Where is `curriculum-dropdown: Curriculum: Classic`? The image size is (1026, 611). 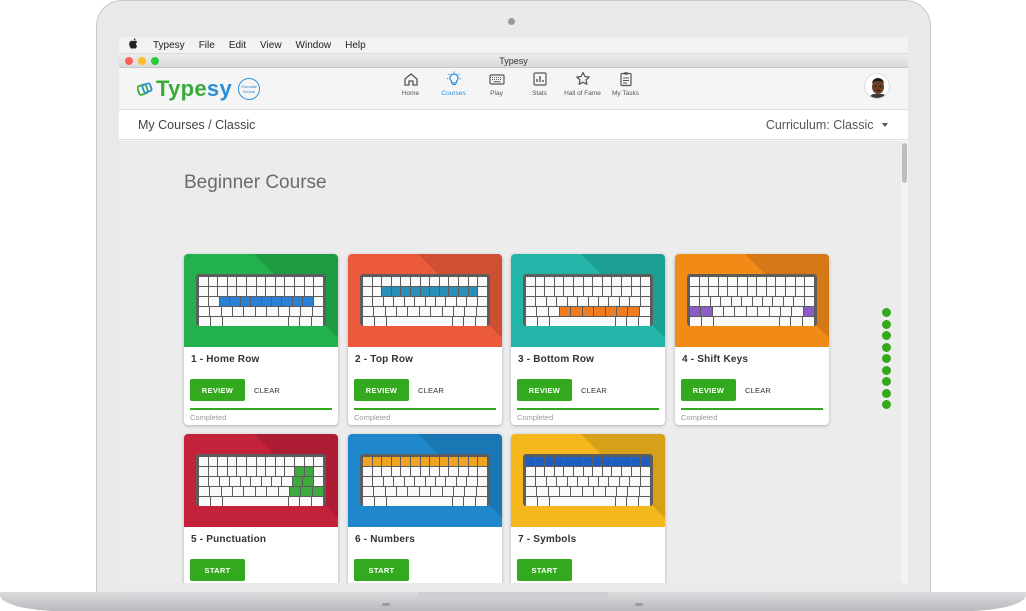
curriculum-dropdown: Curriculum: Classic is located at coordinates (827, 125).